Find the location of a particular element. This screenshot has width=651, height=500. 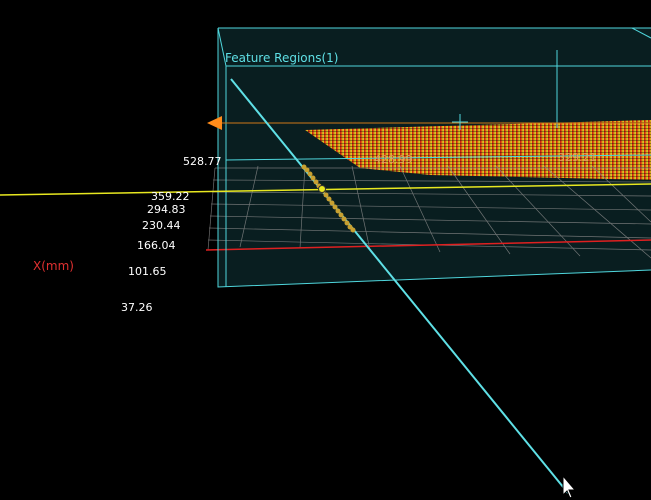

feature-region-title: Feature Regions(1) is located at coordinates (282, 58).